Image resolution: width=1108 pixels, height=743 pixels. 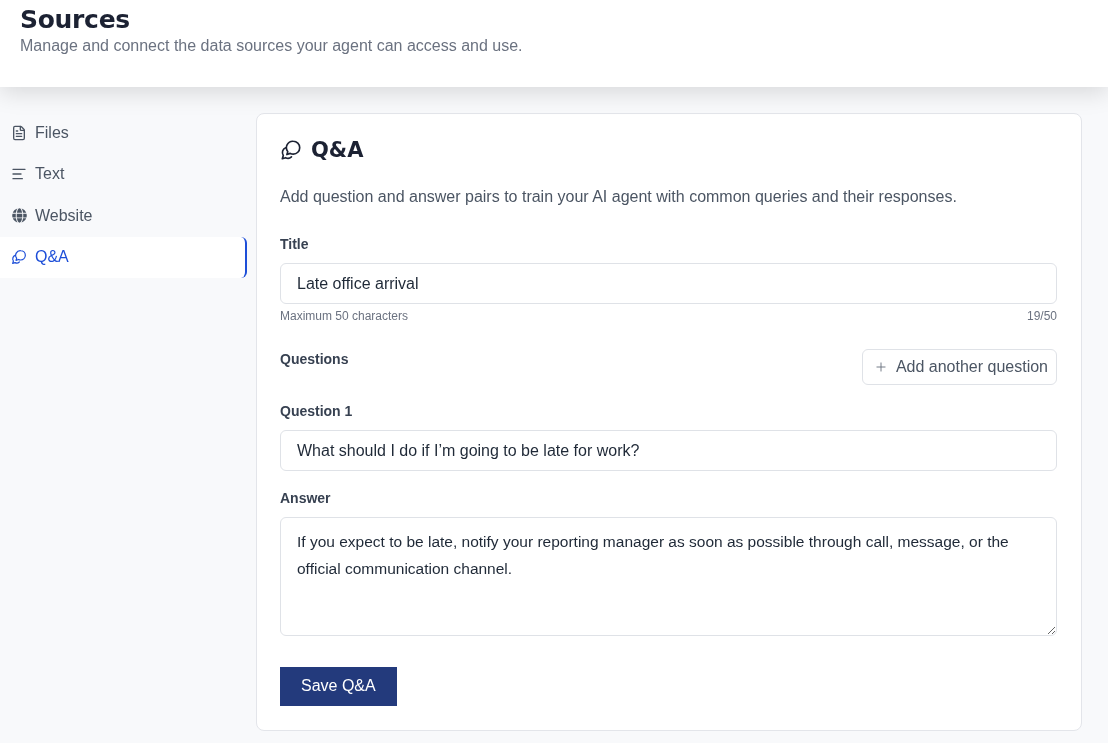 What do you see at coordinates (316, 412) in the screenshot?
I see `field-label: Question 1` at bounding box center [316, 412].